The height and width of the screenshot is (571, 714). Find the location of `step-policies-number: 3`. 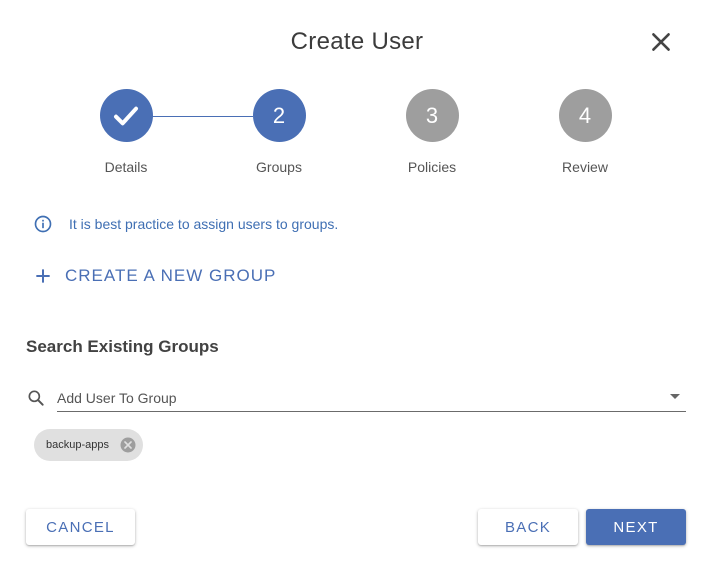

step-policies-number: 3 is located at coordinates (432, 115).